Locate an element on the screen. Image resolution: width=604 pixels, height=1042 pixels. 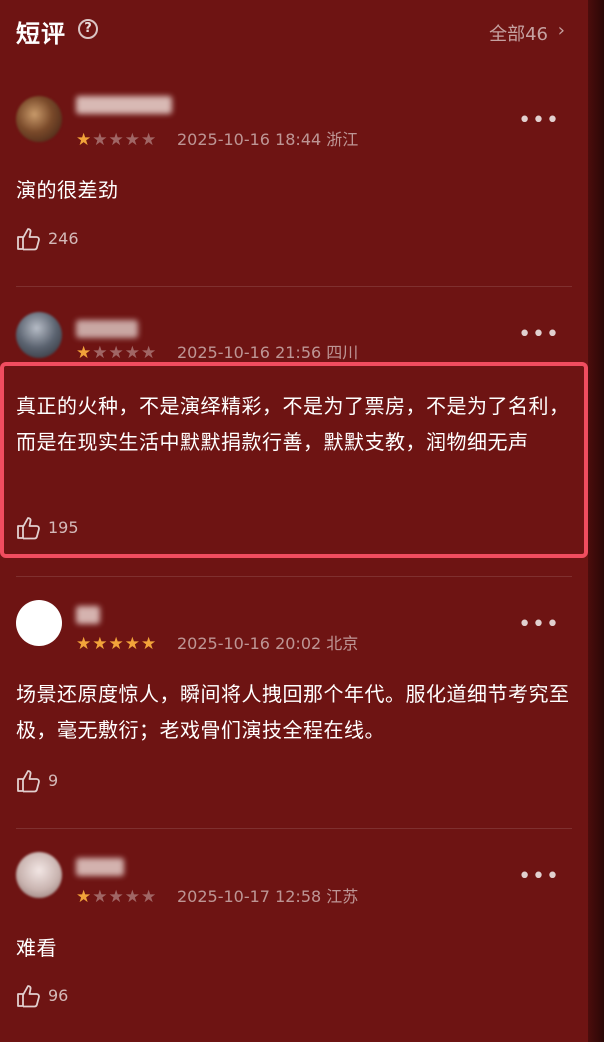
review-location: 北京 is located at coordinates (342, 643).